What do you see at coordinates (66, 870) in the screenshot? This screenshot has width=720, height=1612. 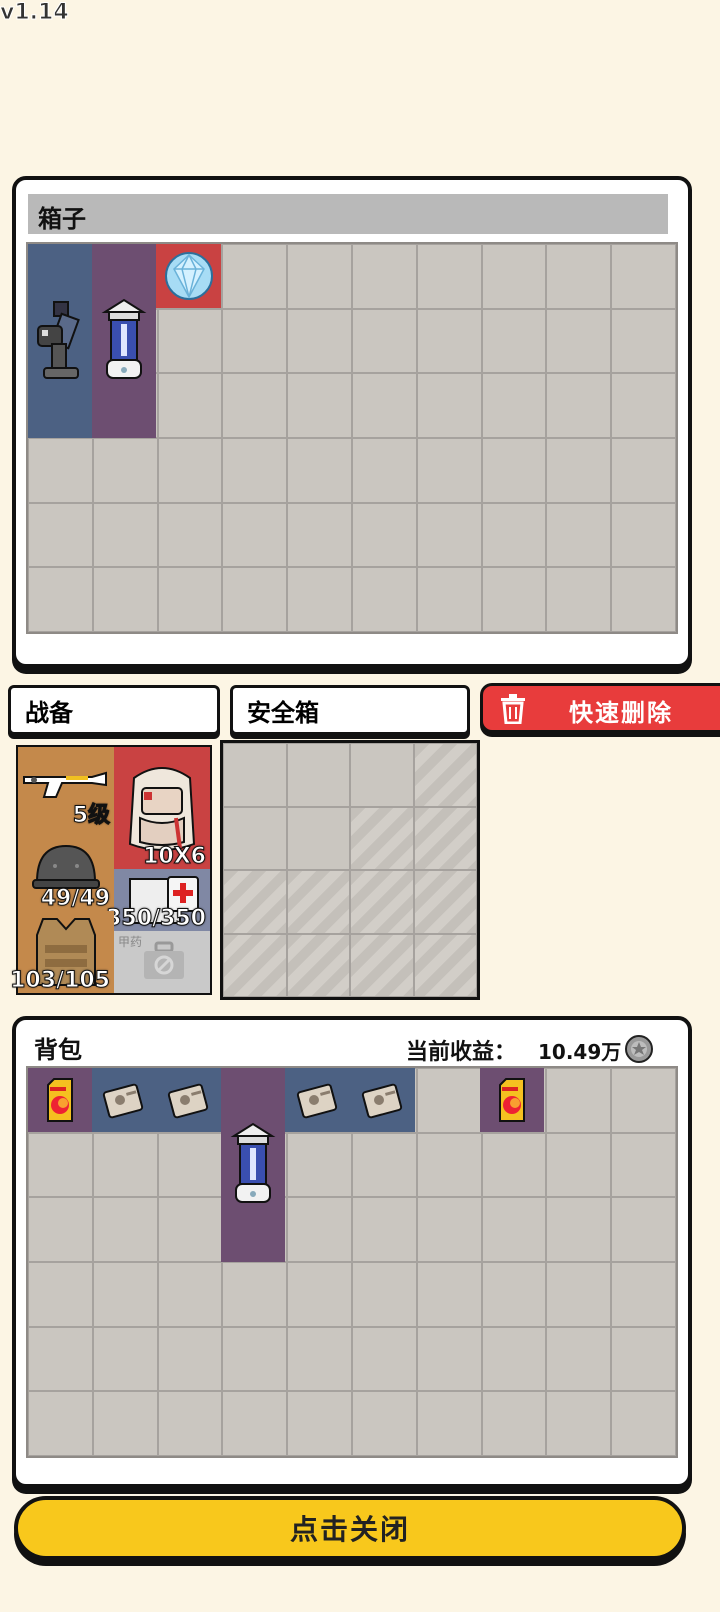 I see `helmet-slot: 49/49` at bounding box center [66, 870].